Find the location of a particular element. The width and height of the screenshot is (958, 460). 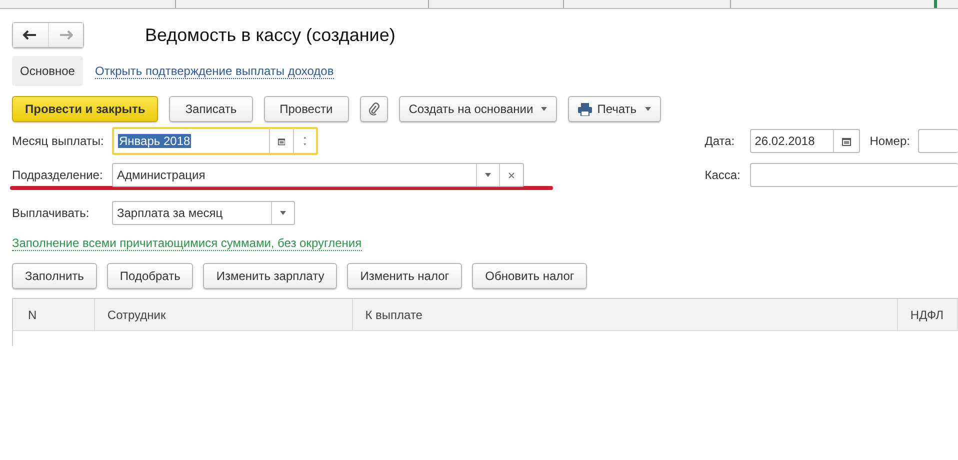

column-header: Сотрудник is located at coordinates (224, 314).